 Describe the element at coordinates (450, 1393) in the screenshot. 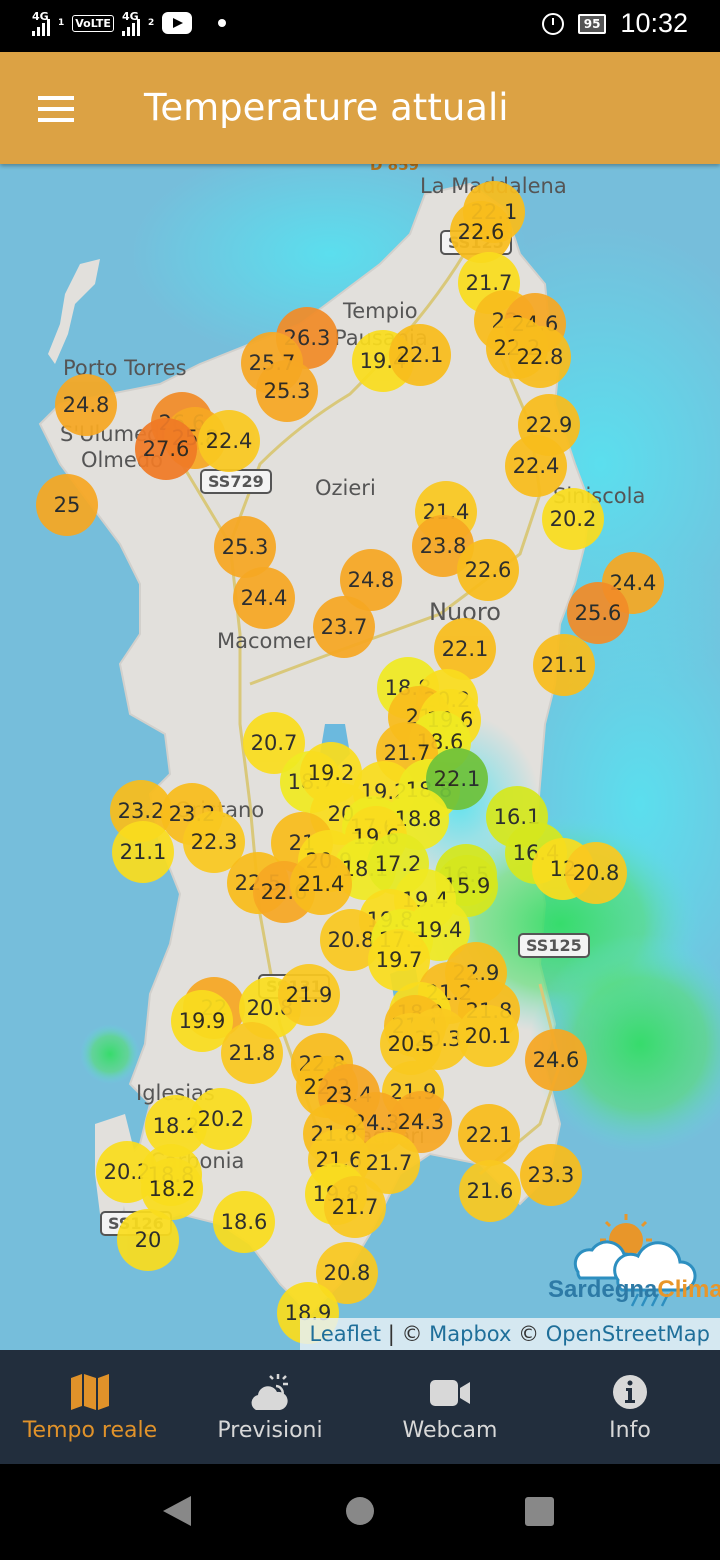

I see `video-camera-icon` at that location.